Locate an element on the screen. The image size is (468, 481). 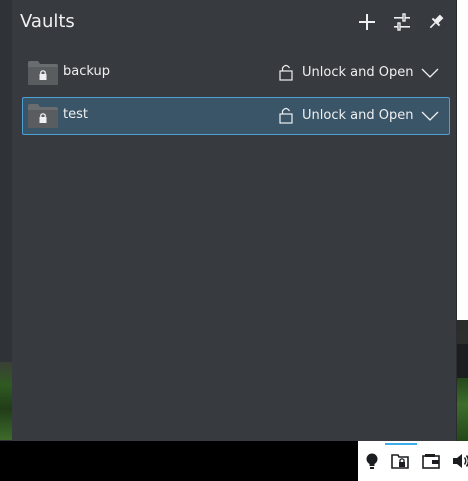
pin-icon is located at coordinates (436, 21).